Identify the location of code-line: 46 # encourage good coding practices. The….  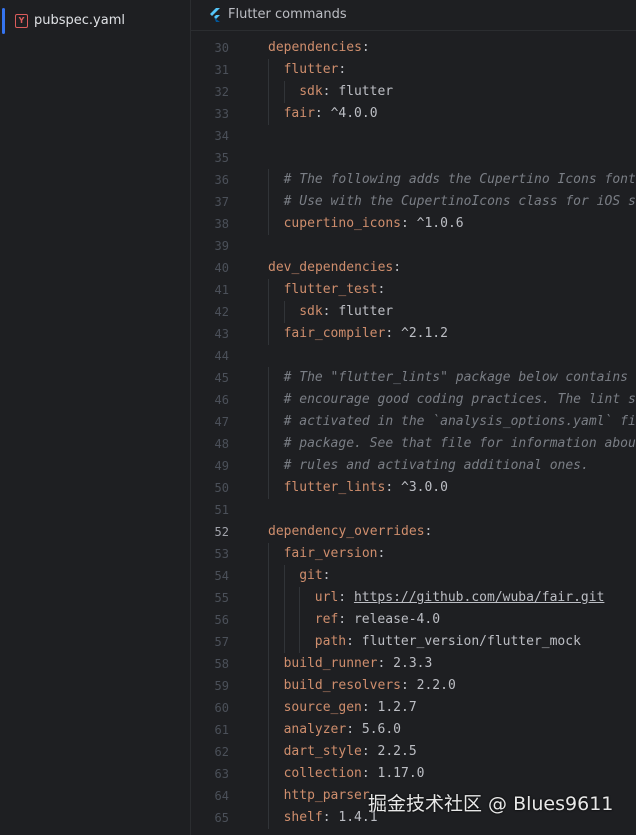
(413, 400).